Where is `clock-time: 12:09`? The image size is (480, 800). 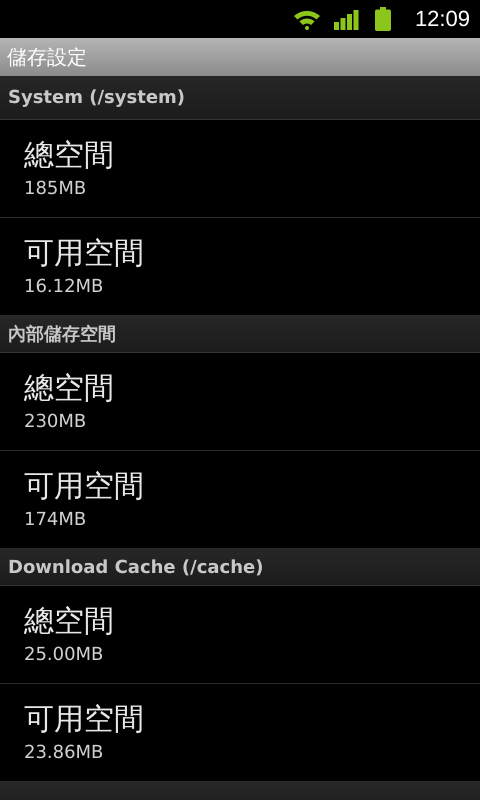 clock-time: 12:09 is located at coordinates (442, 19).